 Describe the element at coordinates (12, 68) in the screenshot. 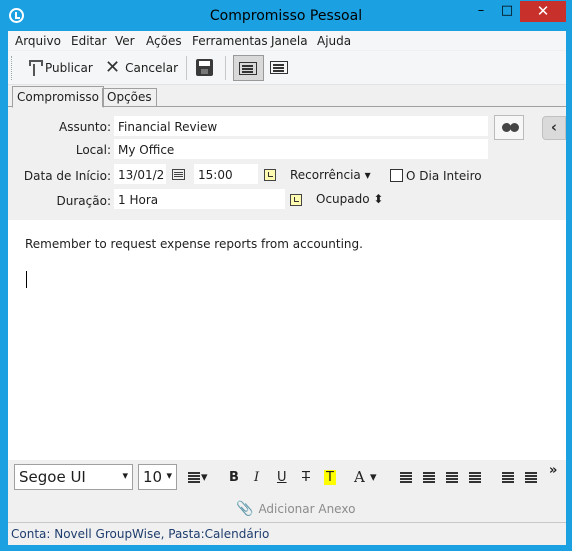

I see `toolbar-grip` at that location.